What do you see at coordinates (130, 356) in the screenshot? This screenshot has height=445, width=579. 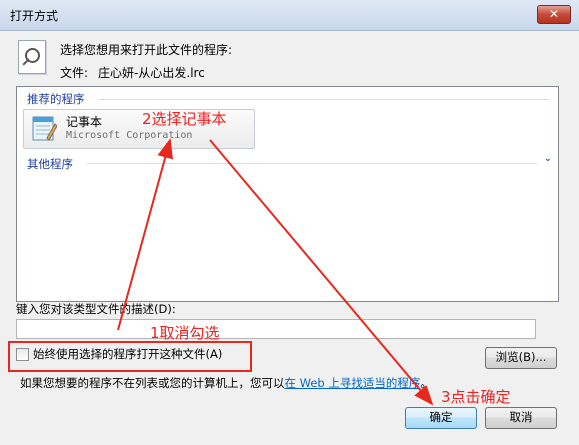 I see `checkbox-highlight-box` at bounding box center [130, 356].